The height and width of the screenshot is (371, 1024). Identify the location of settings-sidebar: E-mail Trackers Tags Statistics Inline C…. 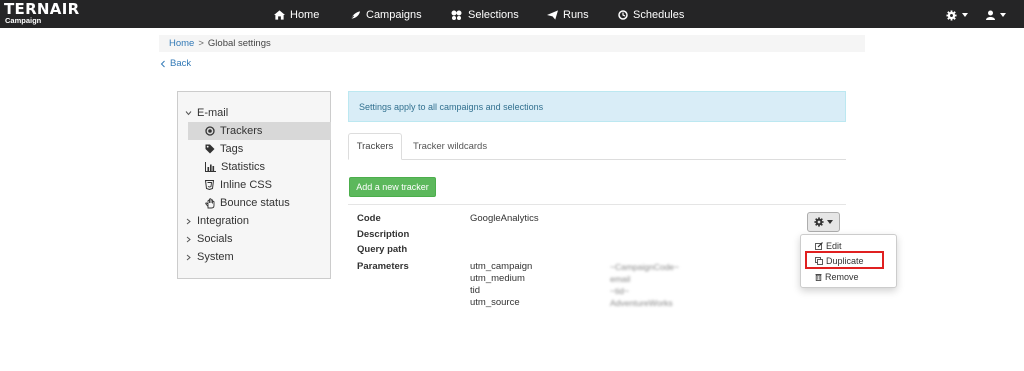
(254, 185).